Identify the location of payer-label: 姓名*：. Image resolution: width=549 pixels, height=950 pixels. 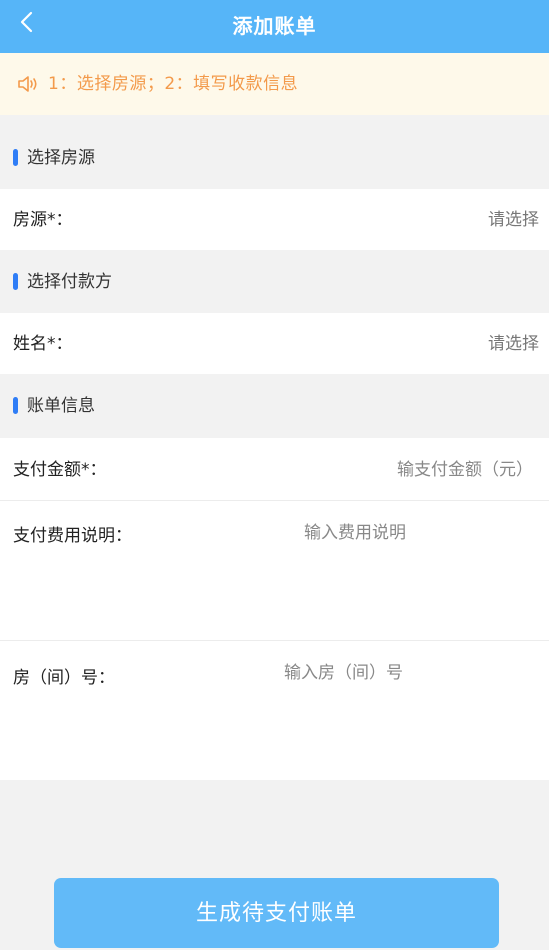
(43, 344).